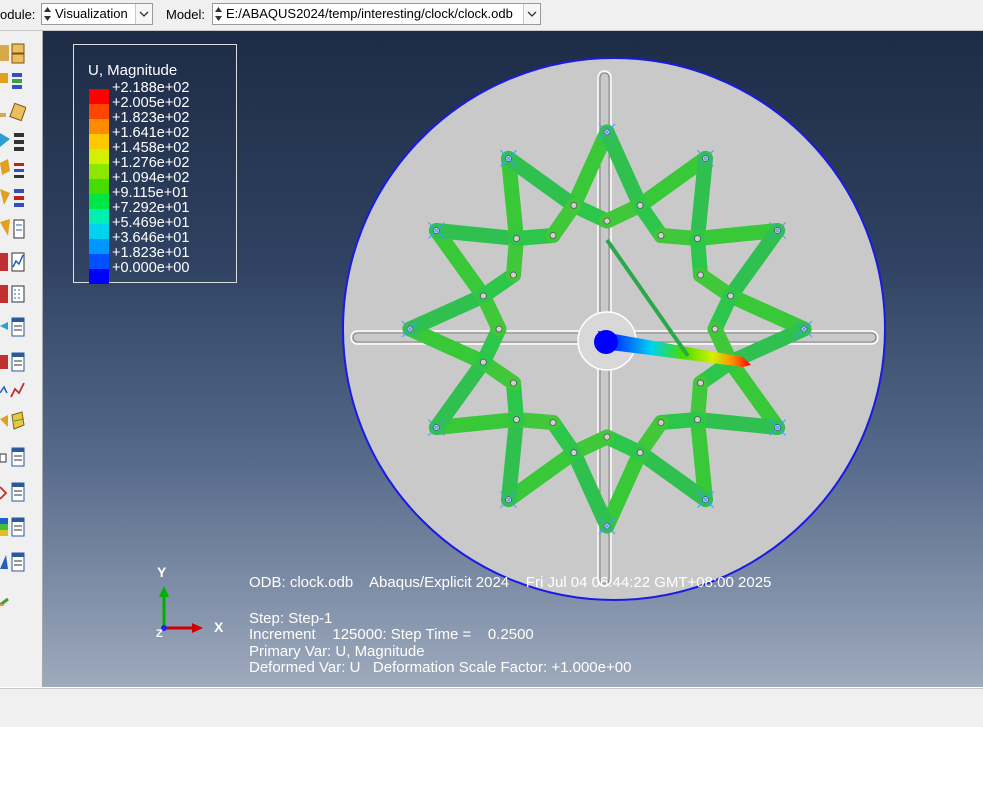  Describe the element at coordinates (151, 178) in the screenshot. I see `legend-value: +1.094e+02` at that location.